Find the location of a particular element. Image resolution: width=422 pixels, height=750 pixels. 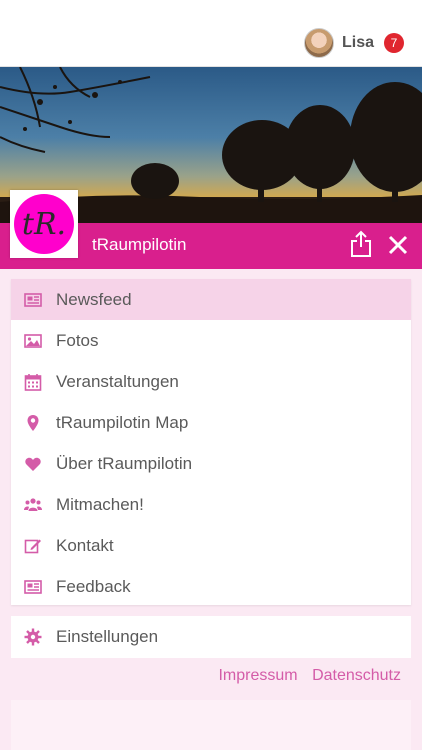

menu-item-label: Kontakt is located at coordinates (85, 545).